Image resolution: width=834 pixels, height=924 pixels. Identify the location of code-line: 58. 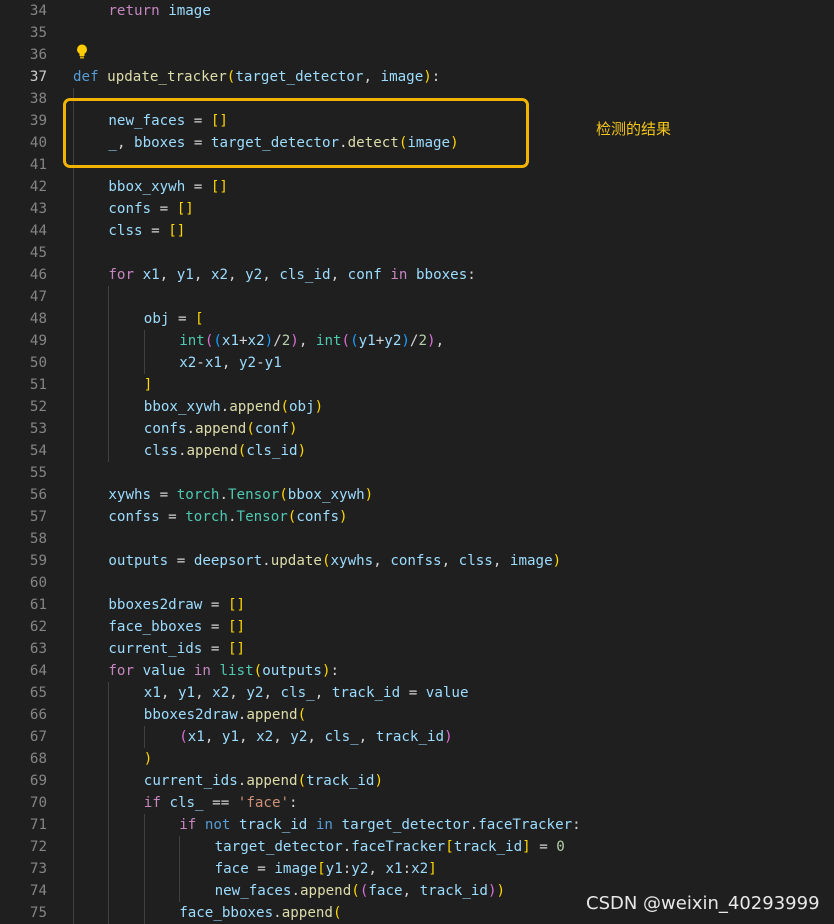
(417, 539).